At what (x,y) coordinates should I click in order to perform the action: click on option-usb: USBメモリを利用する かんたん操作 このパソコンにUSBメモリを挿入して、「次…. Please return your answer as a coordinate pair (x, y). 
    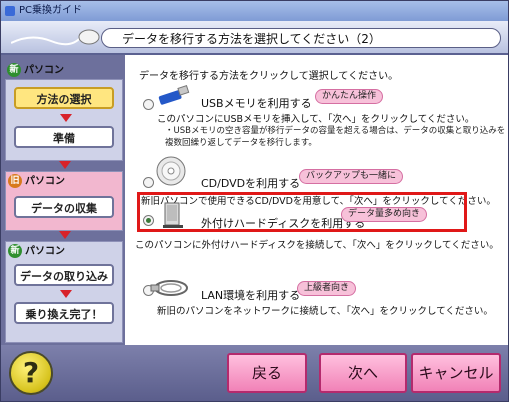
    Looking at the image, I should click on (320, 118).